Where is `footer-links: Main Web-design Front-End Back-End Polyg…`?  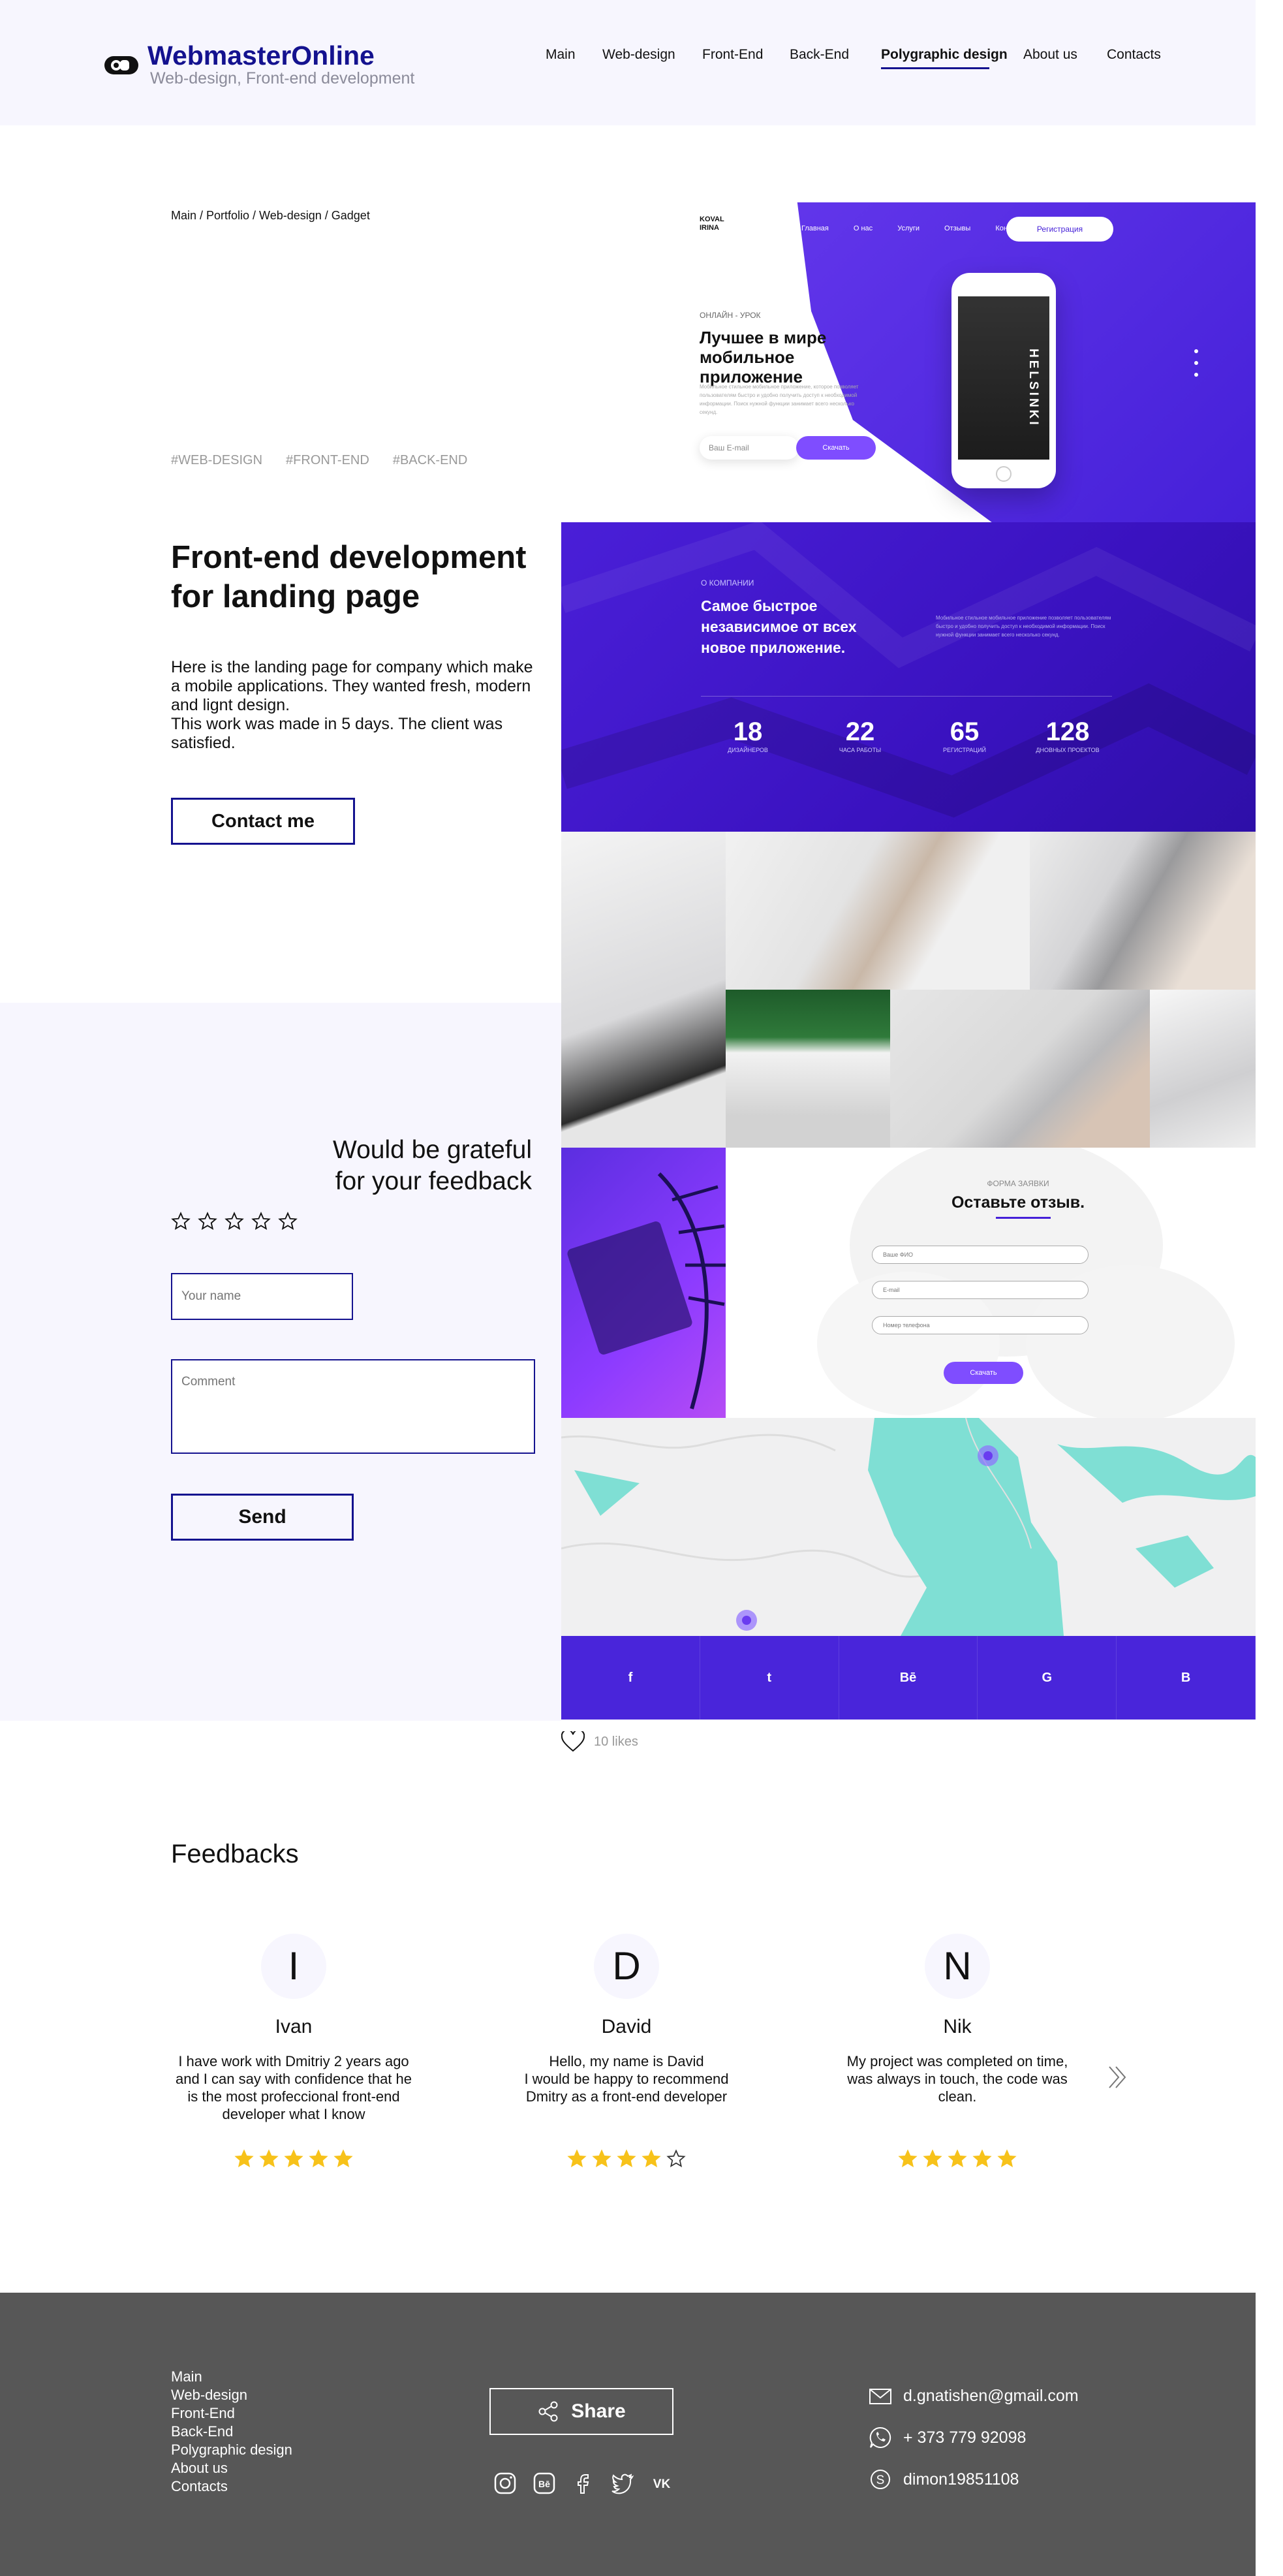
footer-links: Main Web-design Front-End Back-End Polyg… is located at coordinates (231, 2432).